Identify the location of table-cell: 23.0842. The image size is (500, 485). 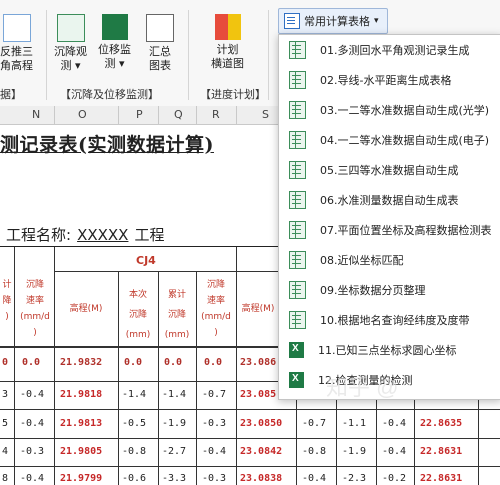
(261, 451).